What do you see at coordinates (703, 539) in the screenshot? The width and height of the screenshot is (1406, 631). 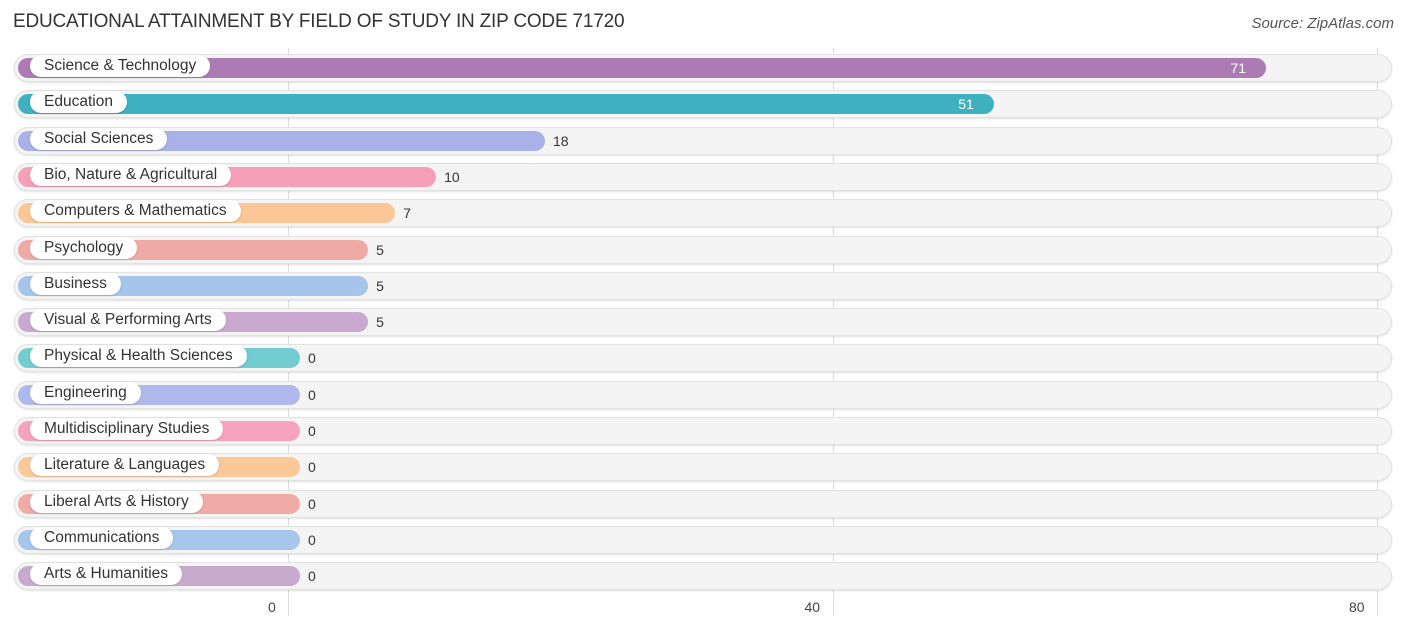 I see `bar-row: Communications 0` at bounding box center [703, 539].